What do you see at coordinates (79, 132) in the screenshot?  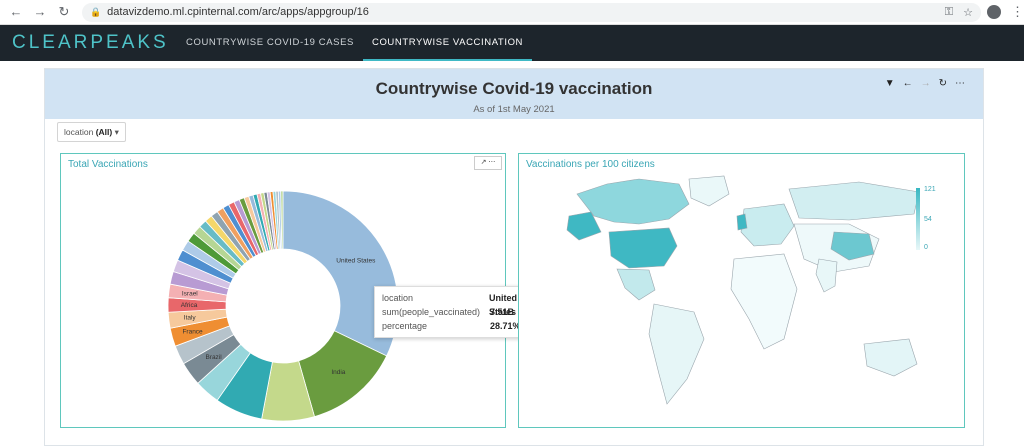 I see `filter-label: location` at bounding box center [79, 132].